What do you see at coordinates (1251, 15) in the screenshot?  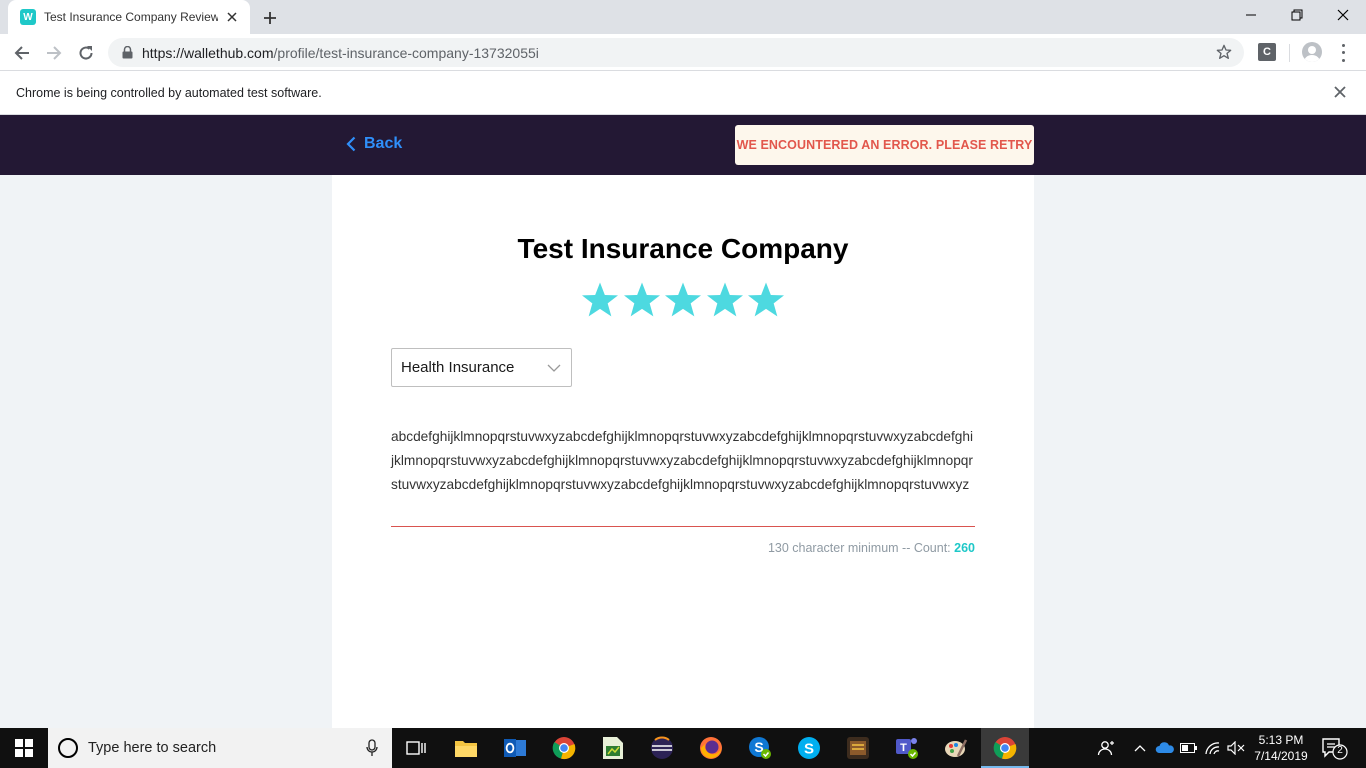 I see `minimize-icon` at bounding box center [1251, 15].